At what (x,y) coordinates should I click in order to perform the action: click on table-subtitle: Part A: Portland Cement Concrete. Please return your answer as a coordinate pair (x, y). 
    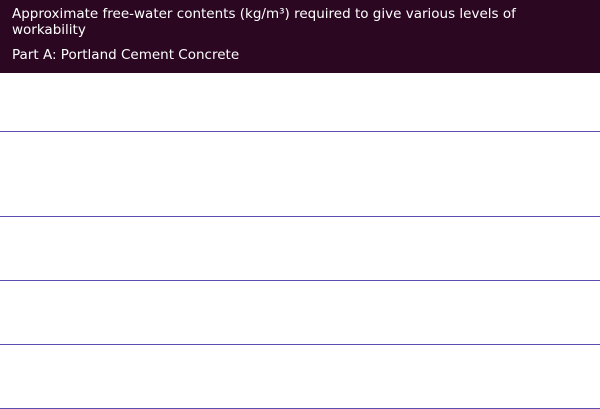
    Looking at the image, I should click on (126, 55).